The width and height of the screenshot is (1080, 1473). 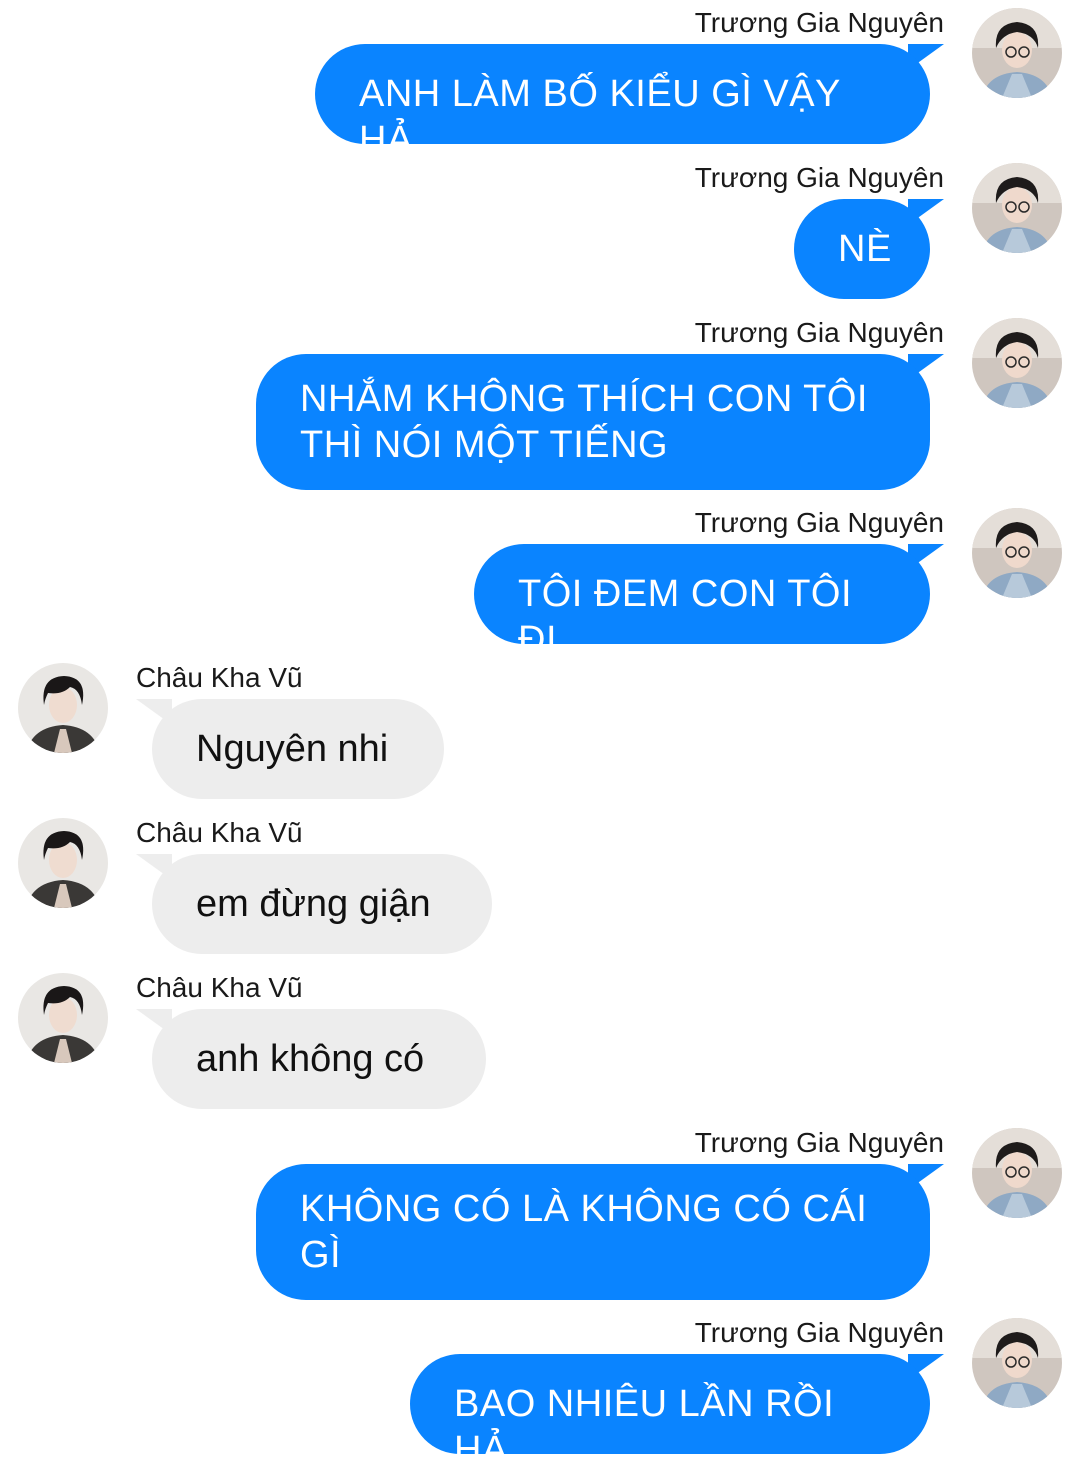 What do you see at coordinates (702, 602) in the screenshot?
I see `message-bubble: TÔI ĐEM CON TÔI ĐI` at bounding box center [702, 602].